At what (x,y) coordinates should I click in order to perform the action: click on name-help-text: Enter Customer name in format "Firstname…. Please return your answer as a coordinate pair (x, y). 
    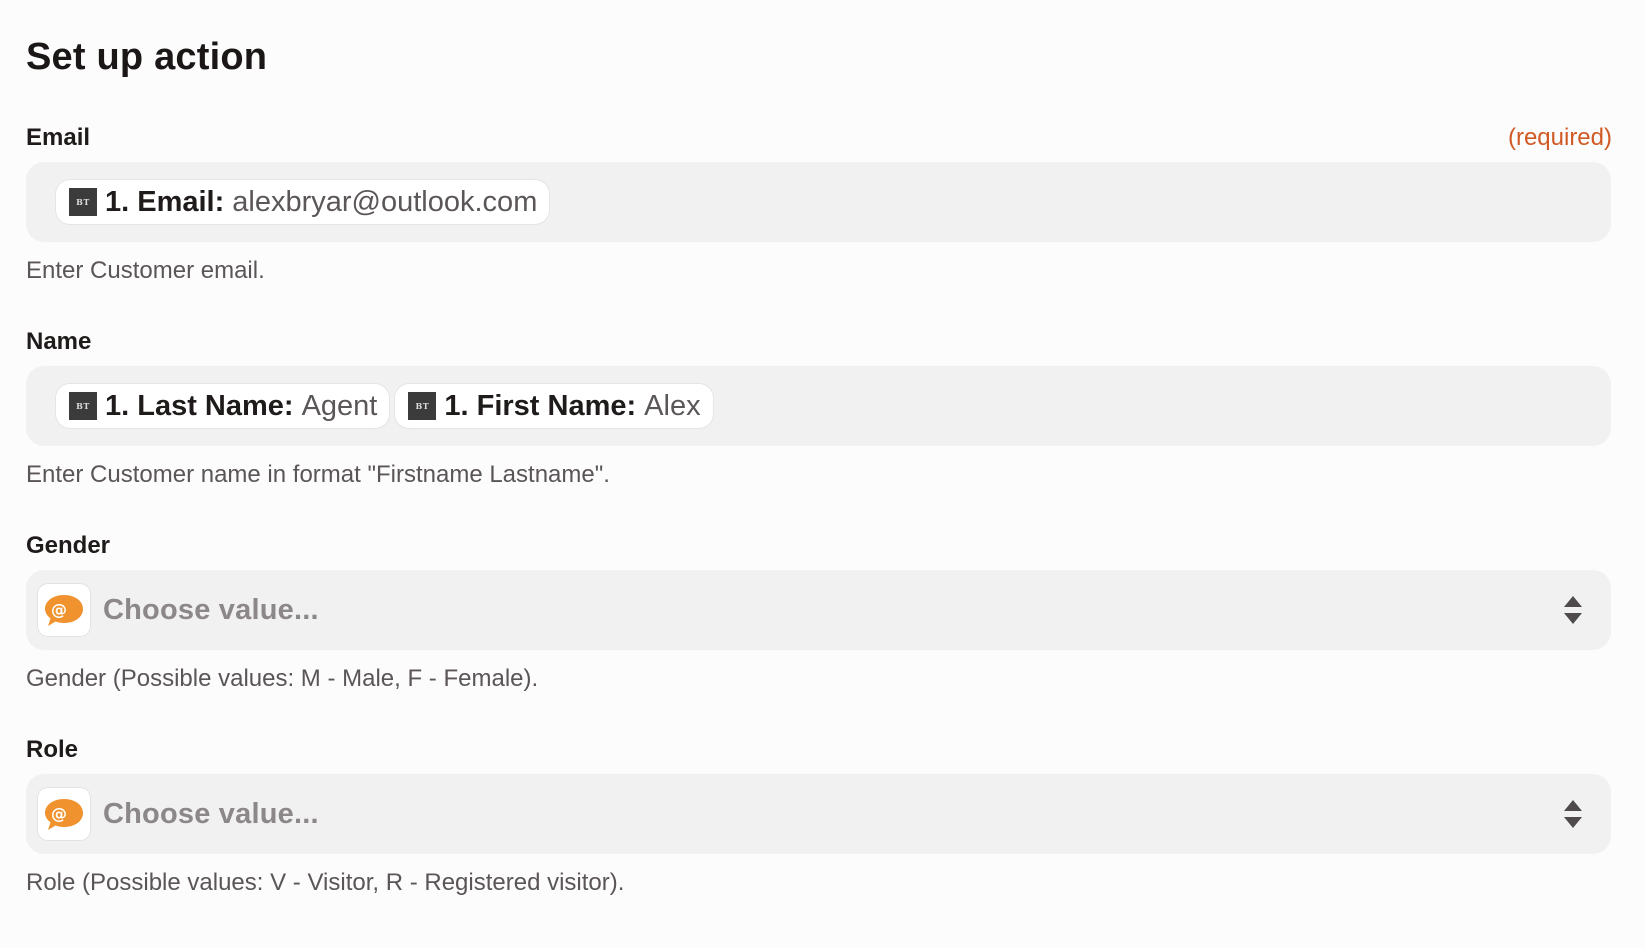
    Looking at the image, I should click on (318, 474).